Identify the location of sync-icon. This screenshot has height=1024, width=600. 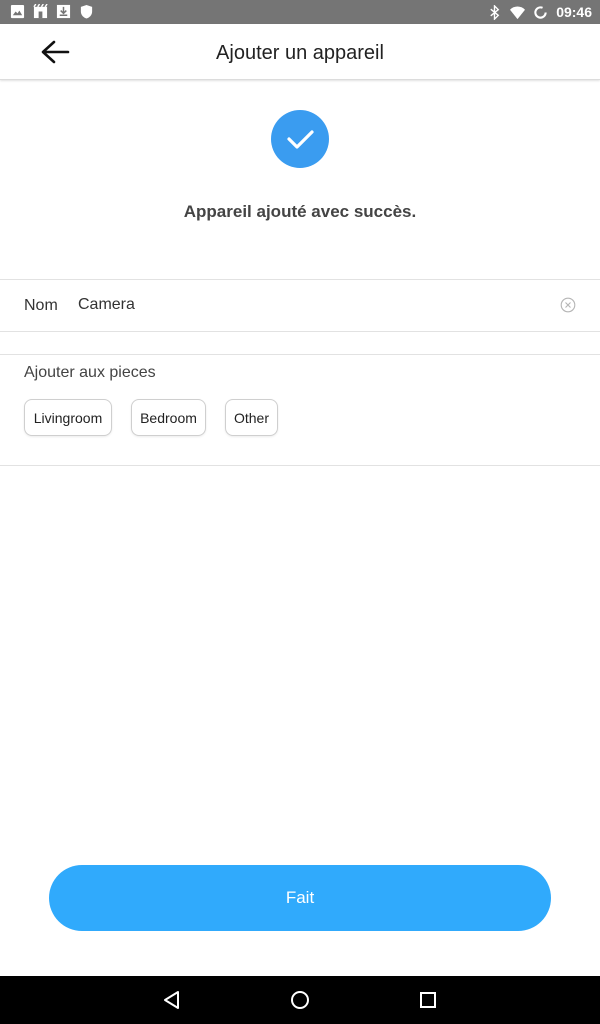
(540, 12).